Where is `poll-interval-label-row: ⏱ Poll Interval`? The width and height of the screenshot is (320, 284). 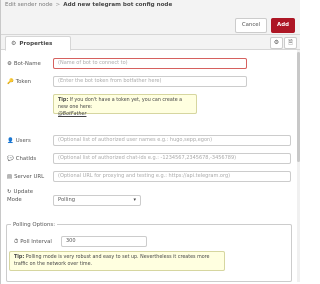 poll-interval-label-row: ⏱ Poll Interval is located at coordinates (33, 242).